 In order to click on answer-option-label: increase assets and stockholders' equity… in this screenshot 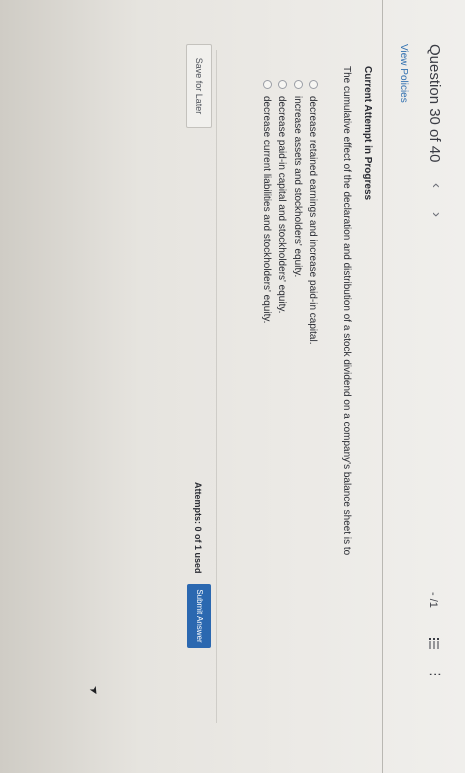, I will do `click(297, 187)`.